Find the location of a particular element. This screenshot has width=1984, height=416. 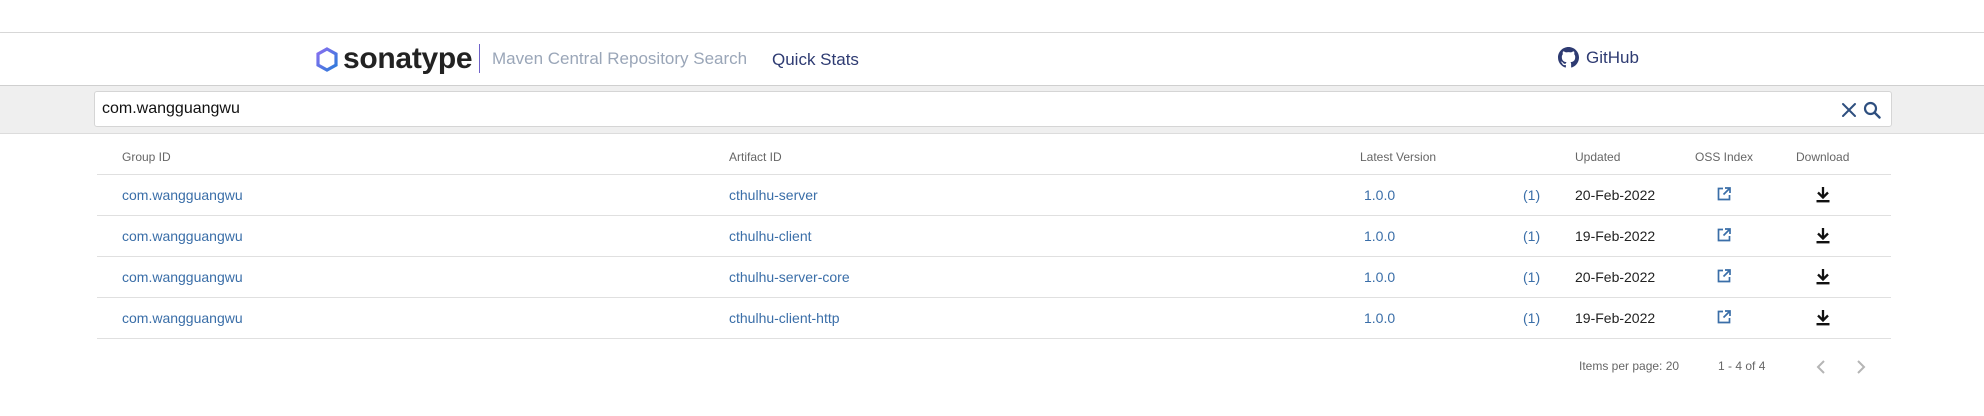

artifact-id-link: cthulhu-server is located at coordinates (773, 195).